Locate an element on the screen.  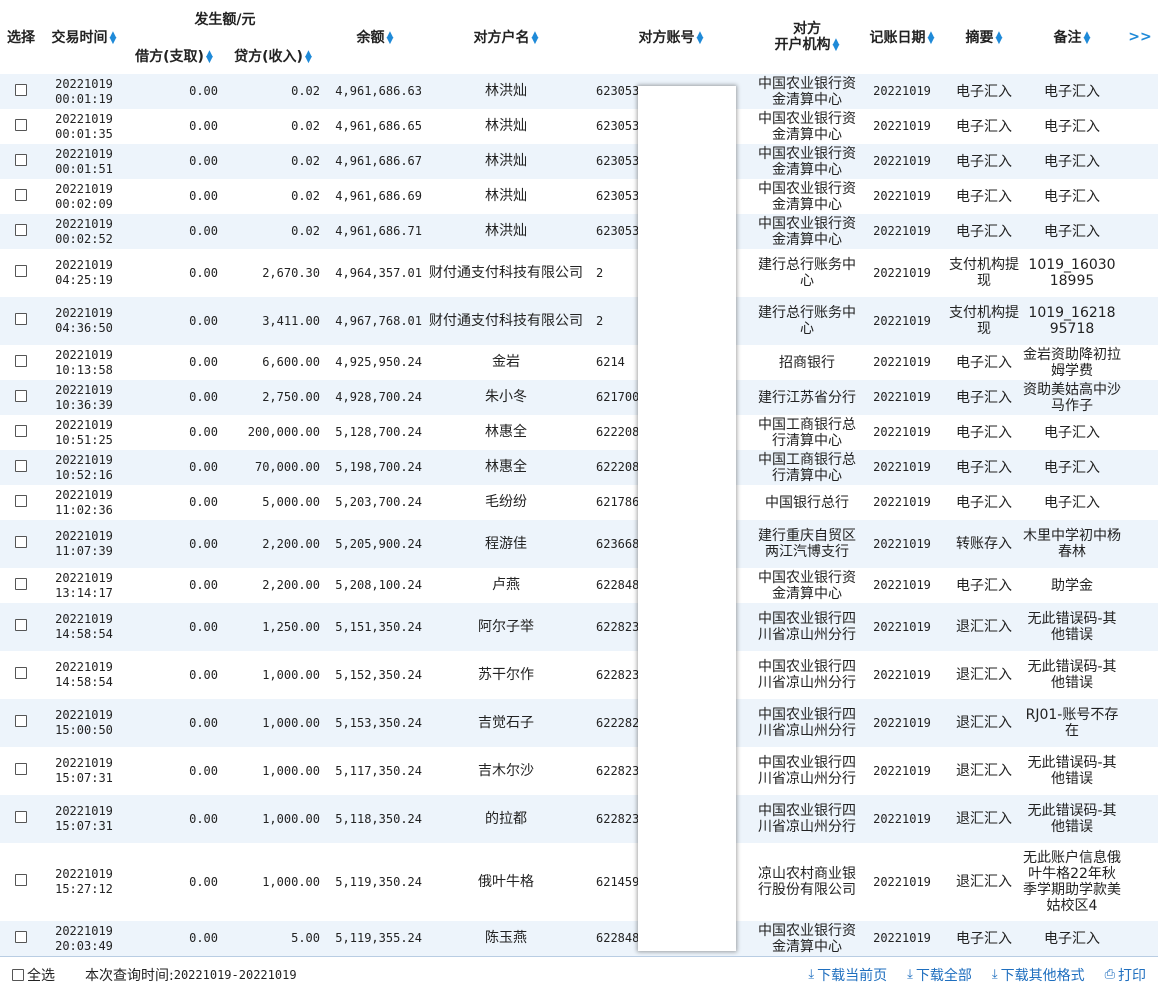
transaction-time-cell: 20221019 14:58:54 is located at coordinates (84, 675).